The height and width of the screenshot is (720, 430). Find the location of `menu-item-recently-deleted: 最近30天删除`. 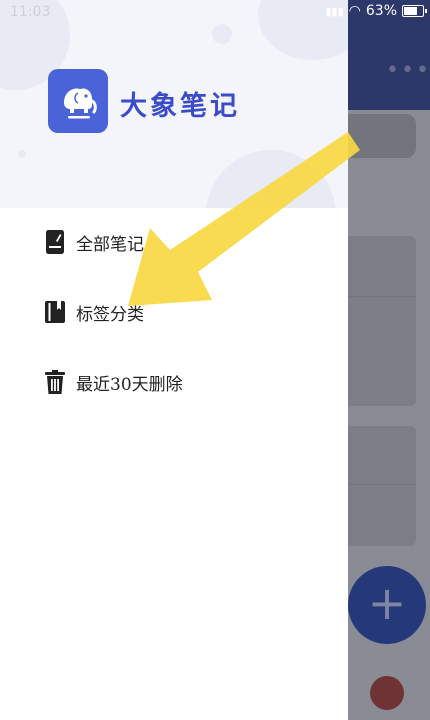

menu-item-recently-deleted: 最近30天删除 is located at coordinates (113, 382).